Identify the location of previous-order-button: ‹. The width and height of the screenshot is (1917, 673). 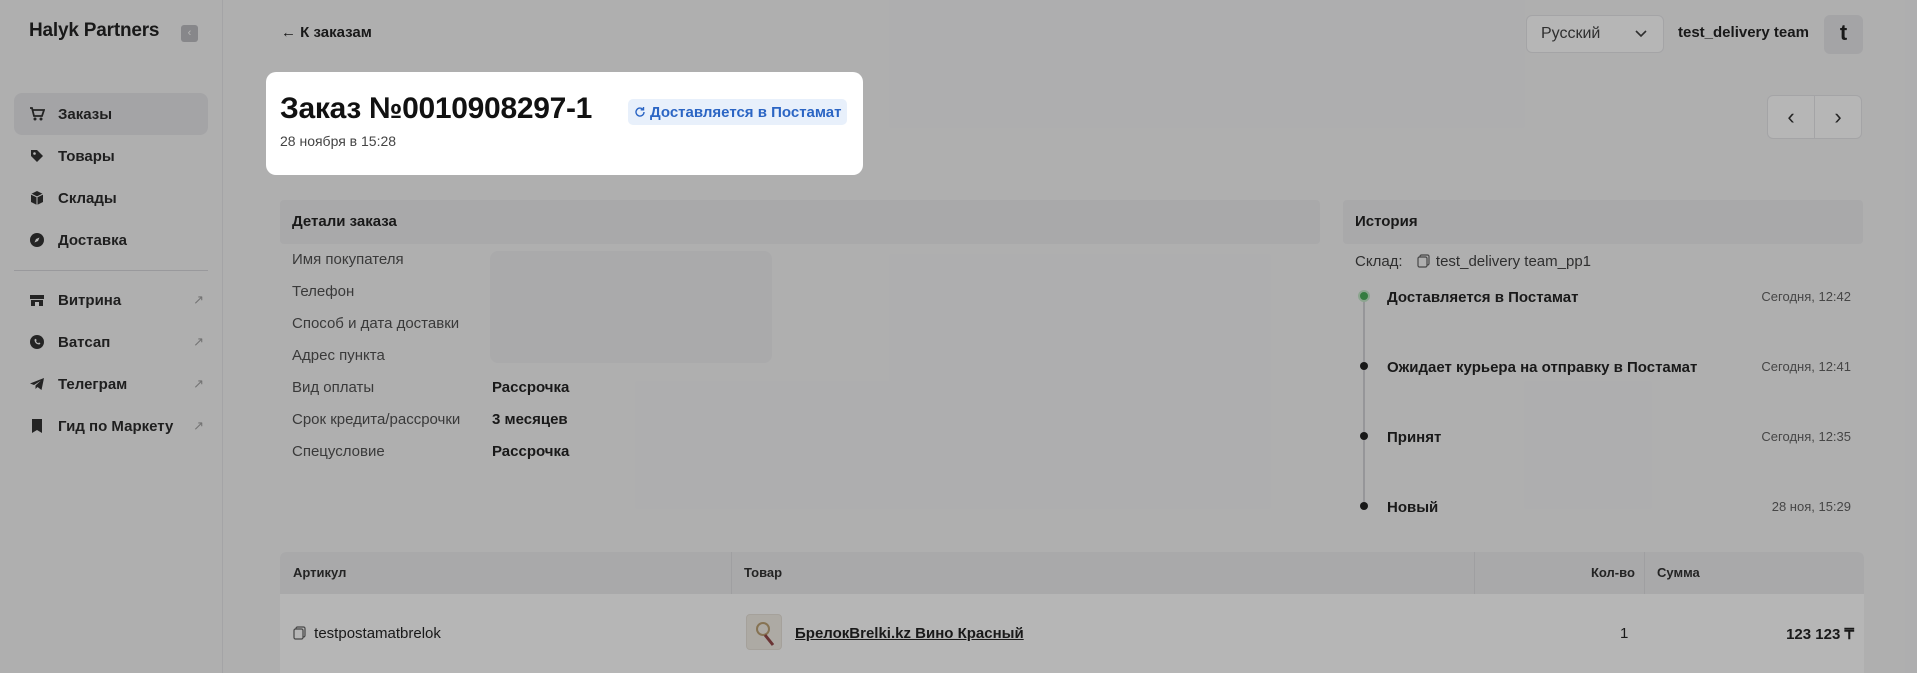
(1791, 117).